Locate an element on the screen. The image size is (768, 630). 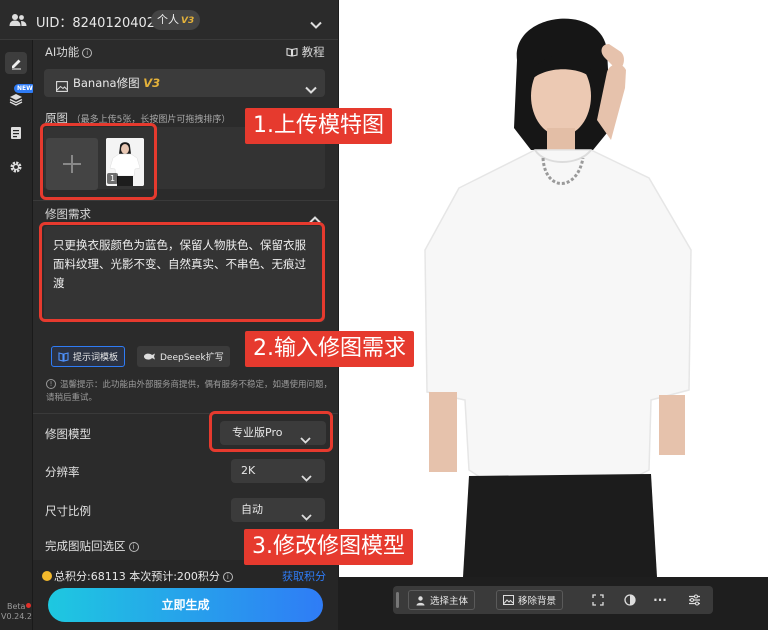
book-icon is located at coordinates (292, 52).